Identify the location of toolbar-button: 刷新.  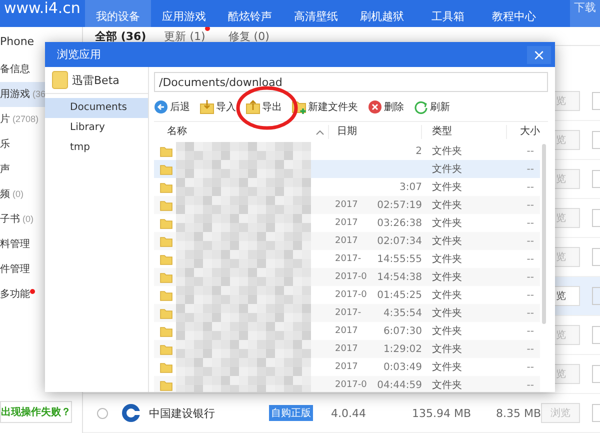
(432, 107).